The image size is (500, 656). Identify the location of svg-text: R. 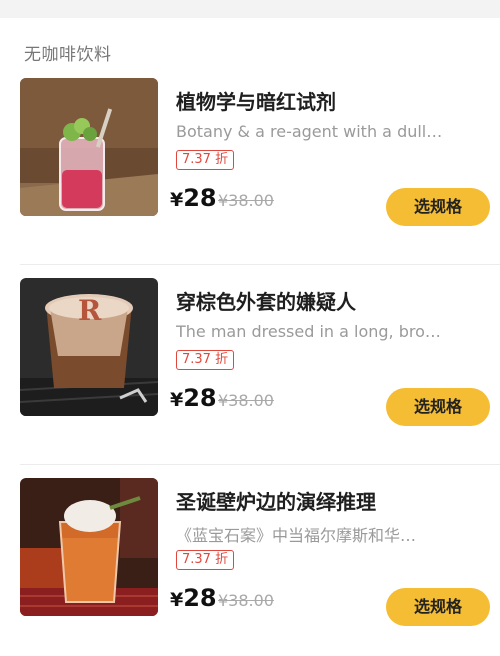
(90, 310).